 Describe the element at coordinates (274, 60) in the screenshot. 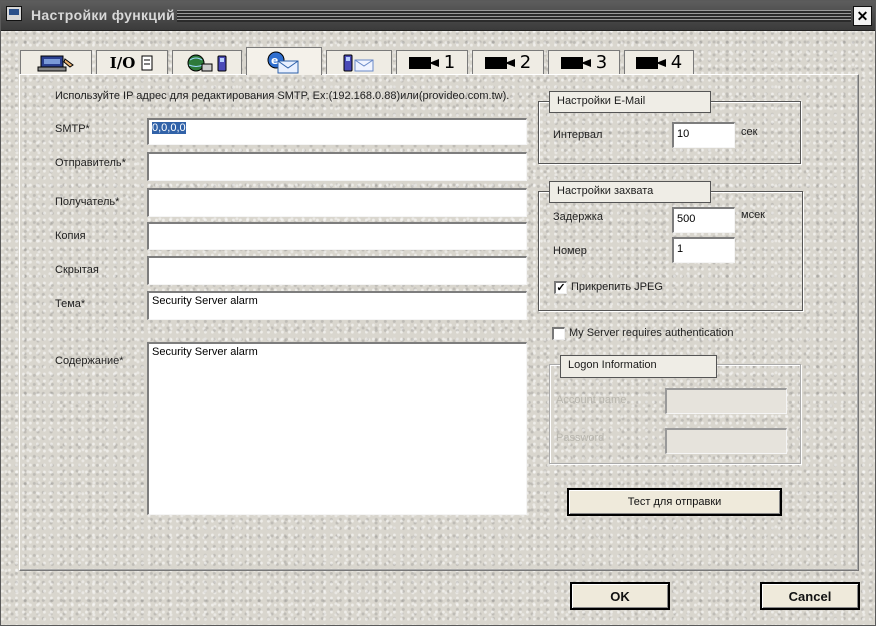

I see `svg-text: e` at that location.